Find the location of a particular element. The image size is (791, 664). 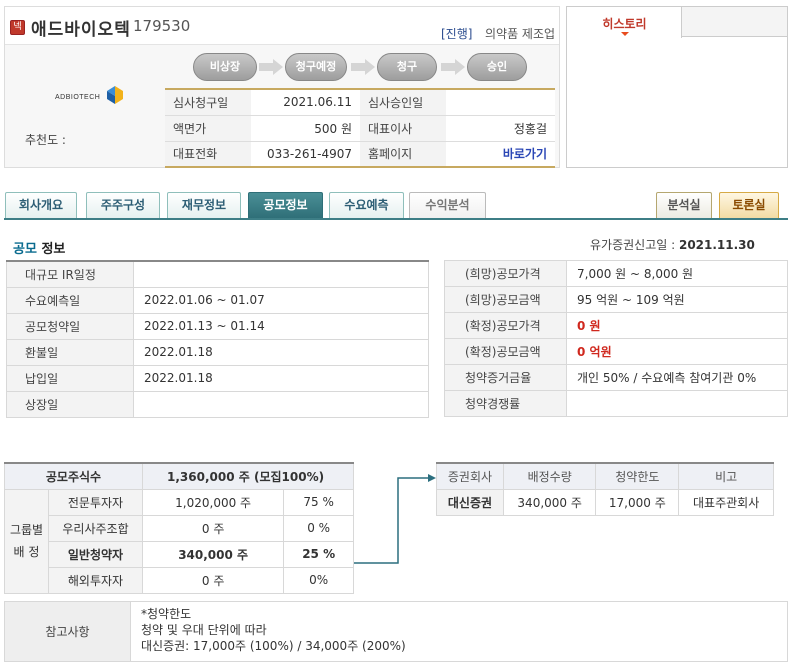

total-shares-label: 공모주식수 is located at coordinates (73, 476).